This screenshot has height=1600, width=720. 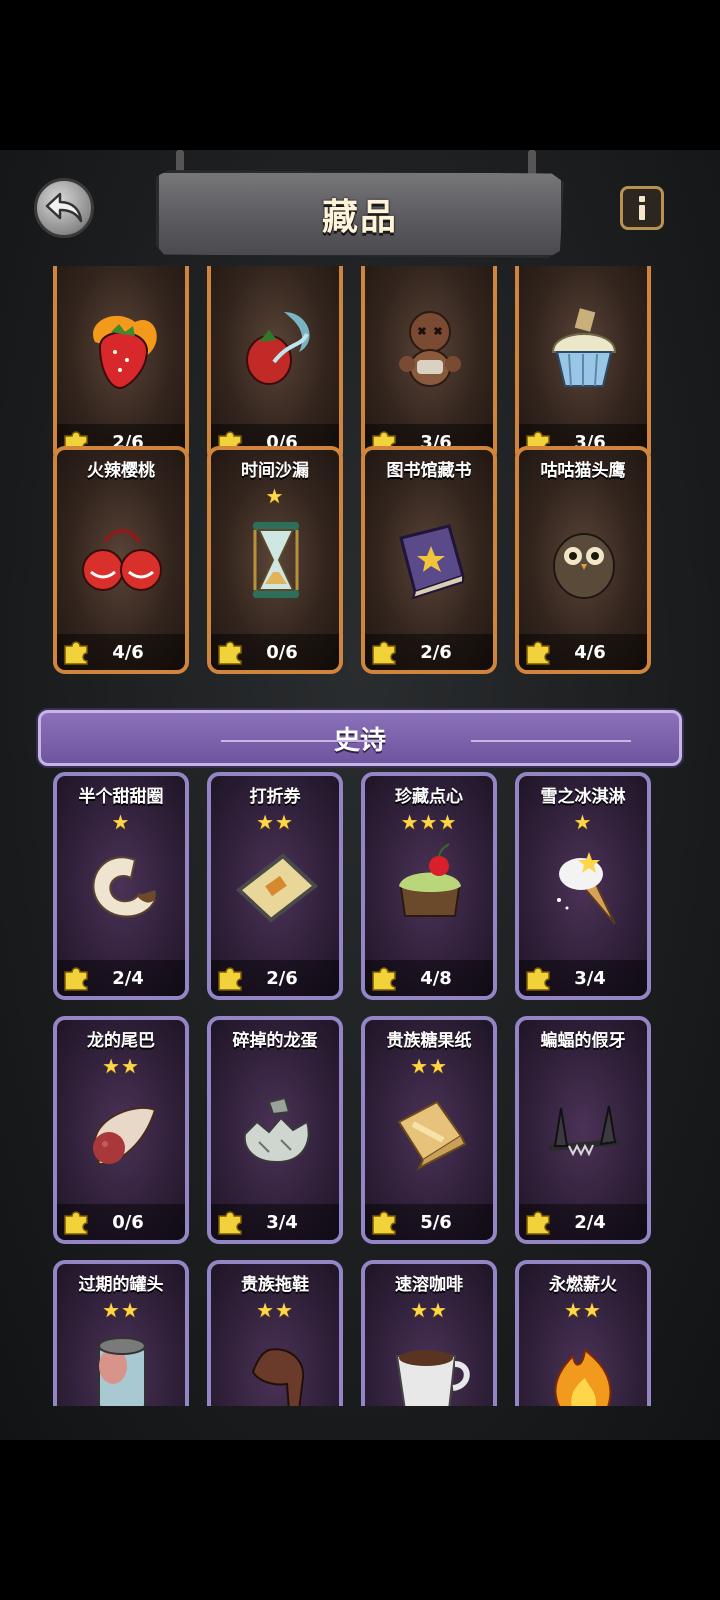 What do you see at coordinates (121, 797) in the screenshot?
I see `card-name: 半个甜甜圈` at bounding box center [121, 797].